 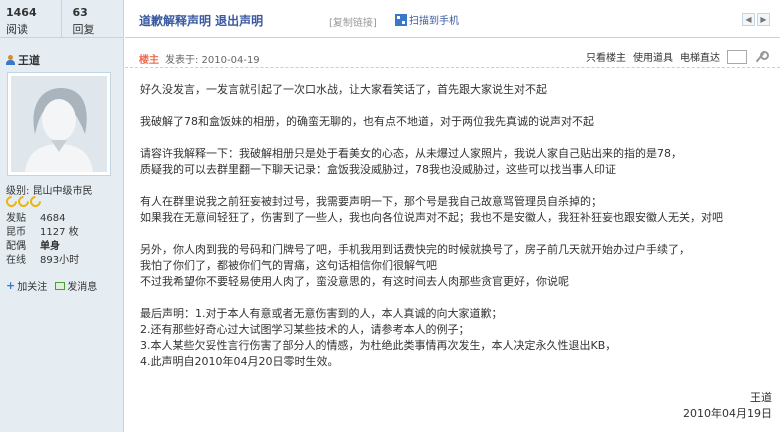 I want to click on thread-stats: 1464 阅读 63 回复, so click(x=61, y=19).